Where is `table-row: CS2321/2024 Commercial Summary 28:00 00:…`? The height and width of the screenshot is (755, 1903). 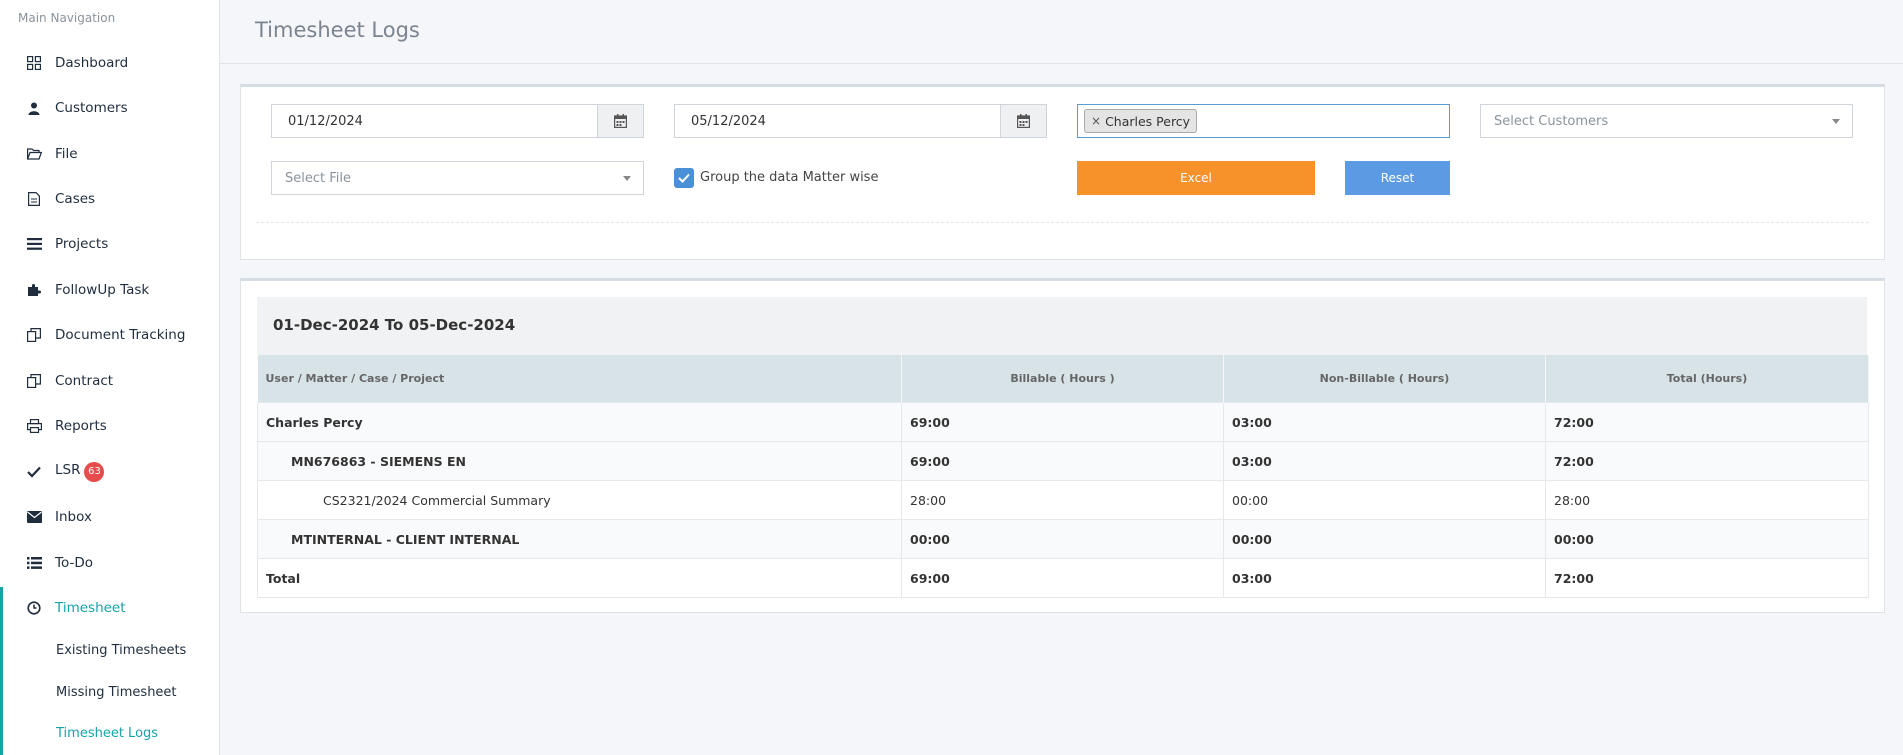
table-row: CS2321/2024 Commercial Summary 28:00 00:… is located at coordinates (1063, 500).